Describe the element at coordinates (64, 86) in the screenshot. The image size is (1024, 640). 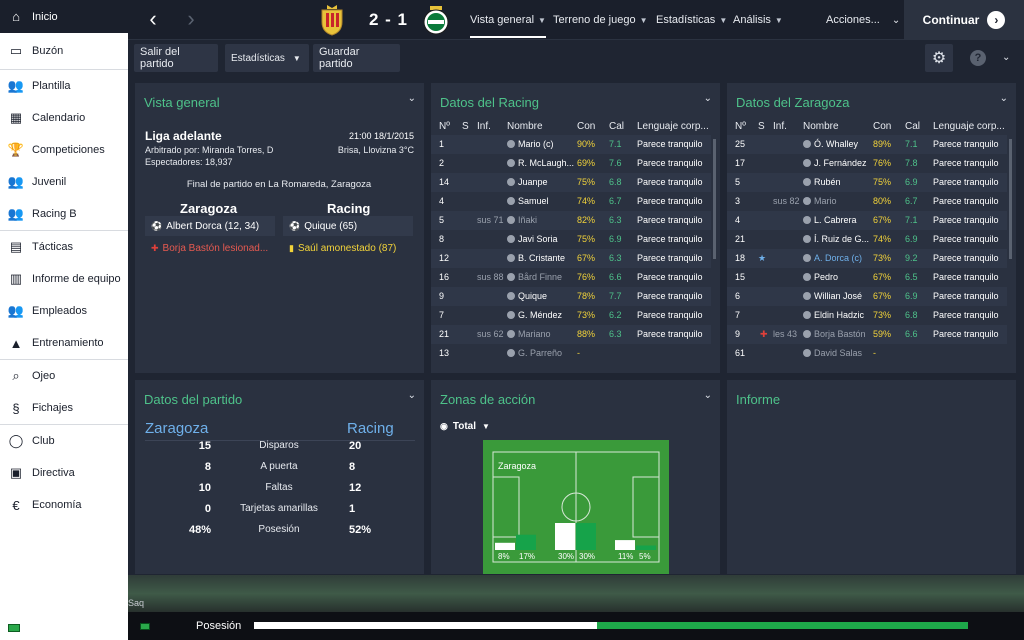
I see `sidebar-item-plantilla: 👥 Plantilla` at that location.